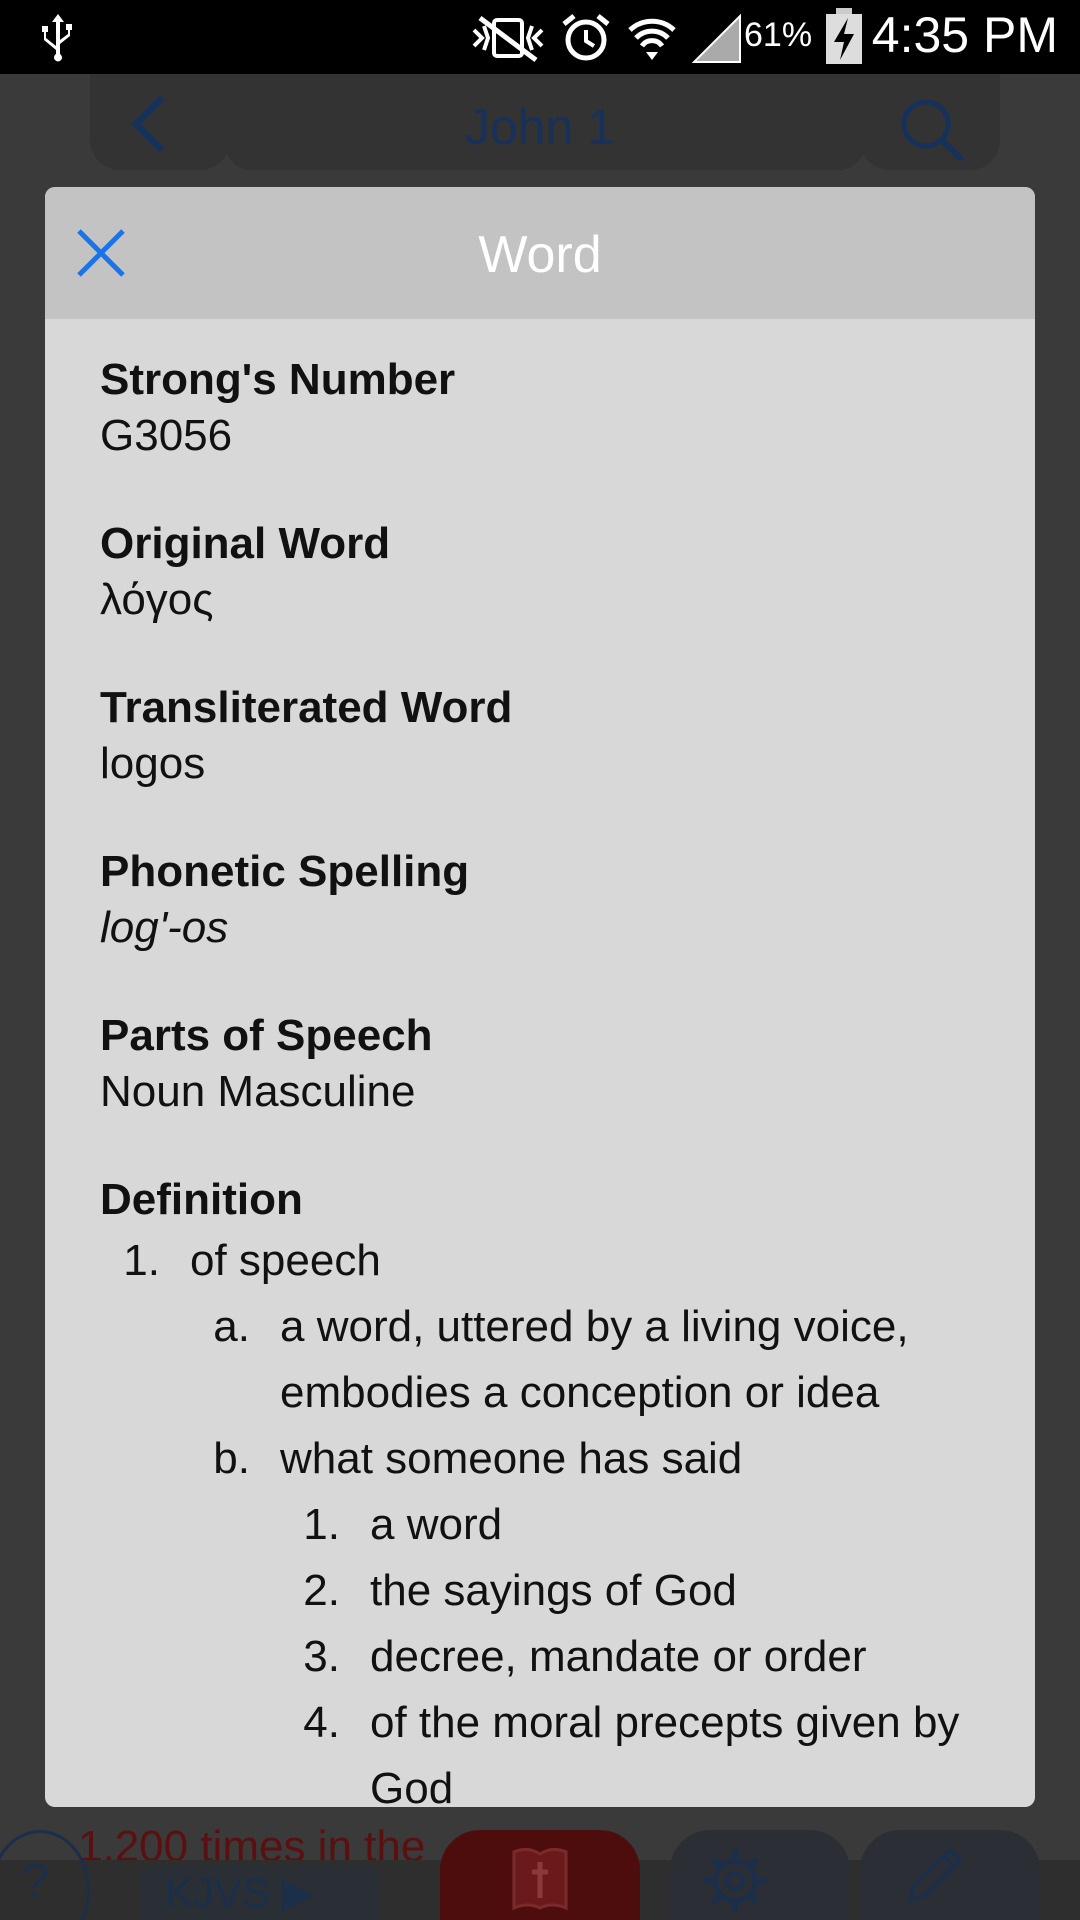 The image size is (1080, 1920). Describe the element at coordinates (550, 1525) in the screenshot. I see `definition-item: 1. a word` at that location.